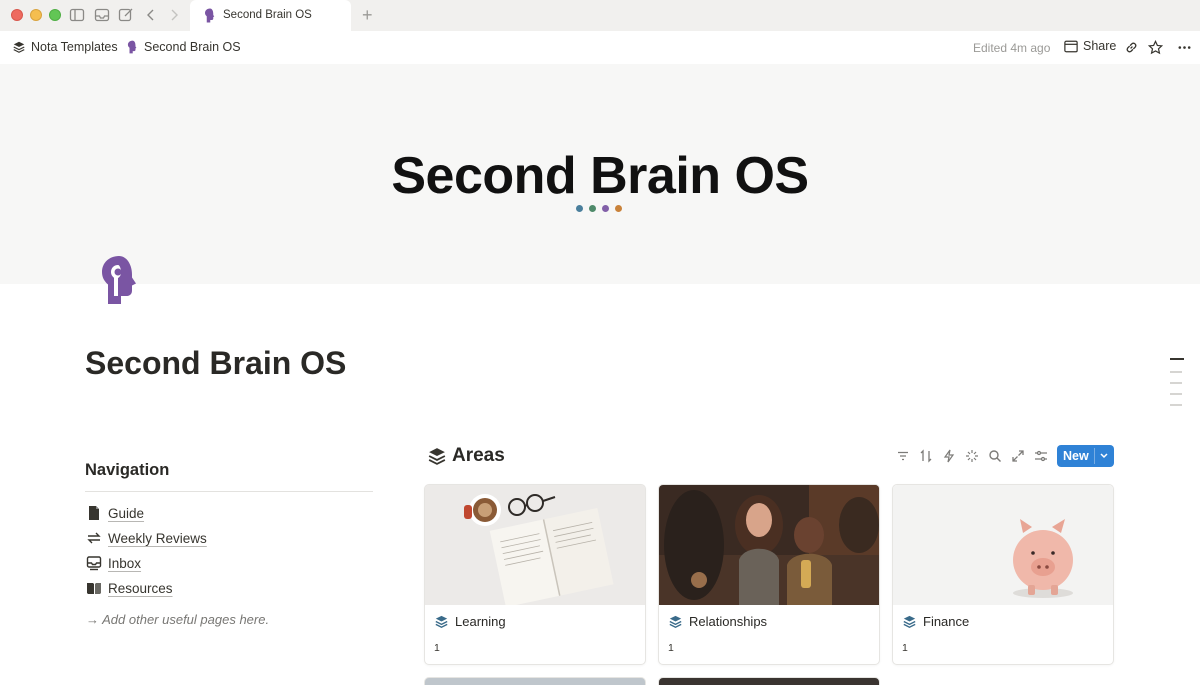 This screenshot has height=685, width=1200. I want to click on minimize-window-button, so click(36, 15).